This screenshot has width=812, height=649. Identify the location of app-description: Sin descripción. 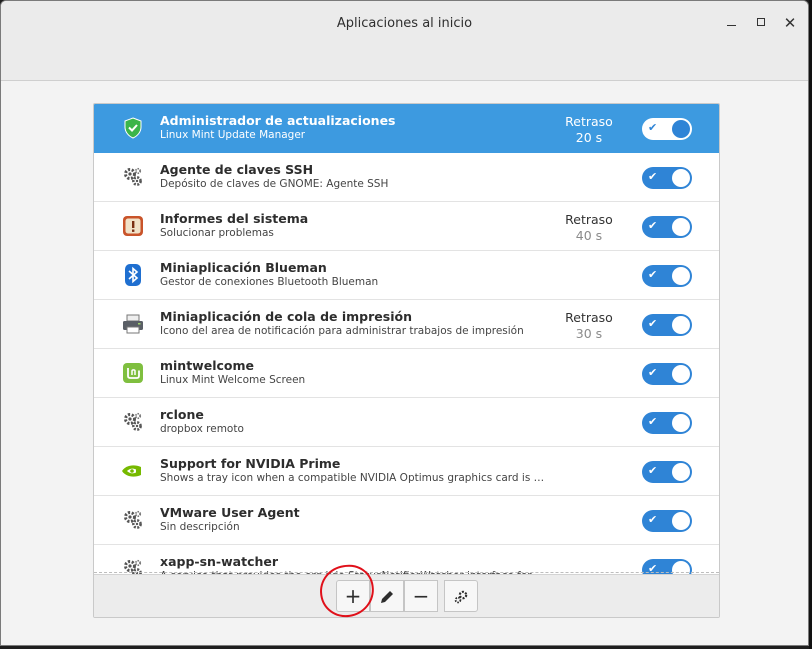
(200, 527).